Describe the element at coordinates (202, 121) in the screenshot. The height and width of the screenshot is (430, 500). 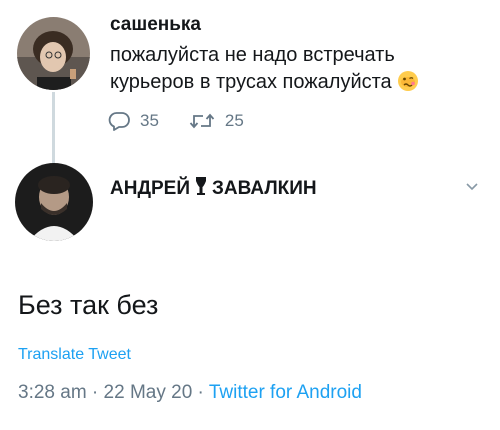
I see `retweet-icon` at that location.